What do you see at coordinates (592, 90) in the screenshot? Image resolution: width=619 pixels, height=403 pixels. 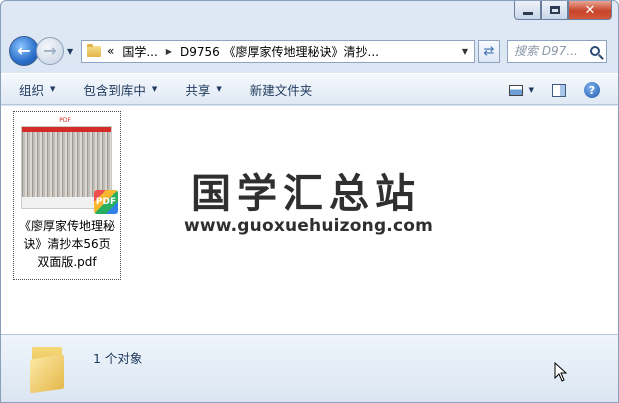 I see `help-icon: ?` at bounding box center [592, 90].